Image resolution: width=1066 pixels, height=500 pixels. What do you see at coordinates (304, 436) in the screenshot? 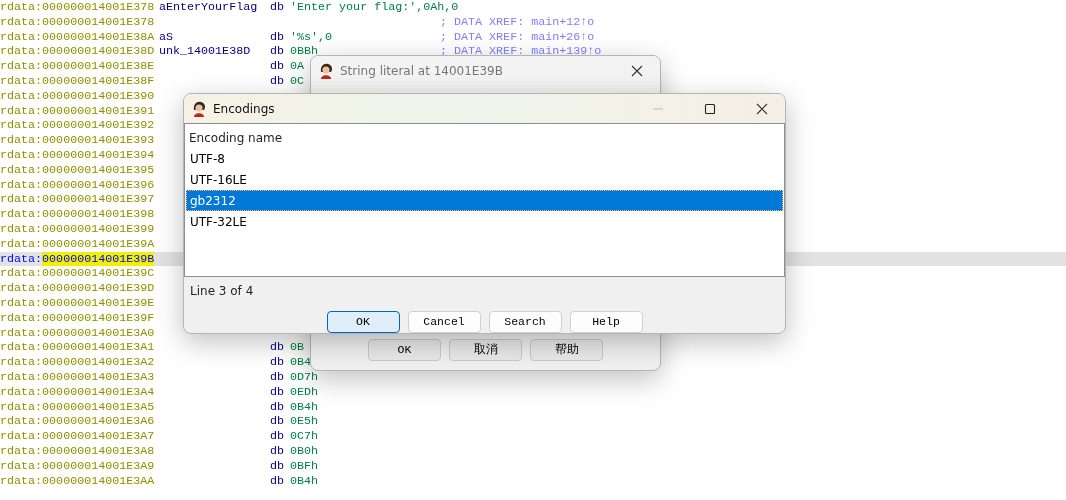
I see `operand-text: 0C7h` at bounding box center [304, 436].